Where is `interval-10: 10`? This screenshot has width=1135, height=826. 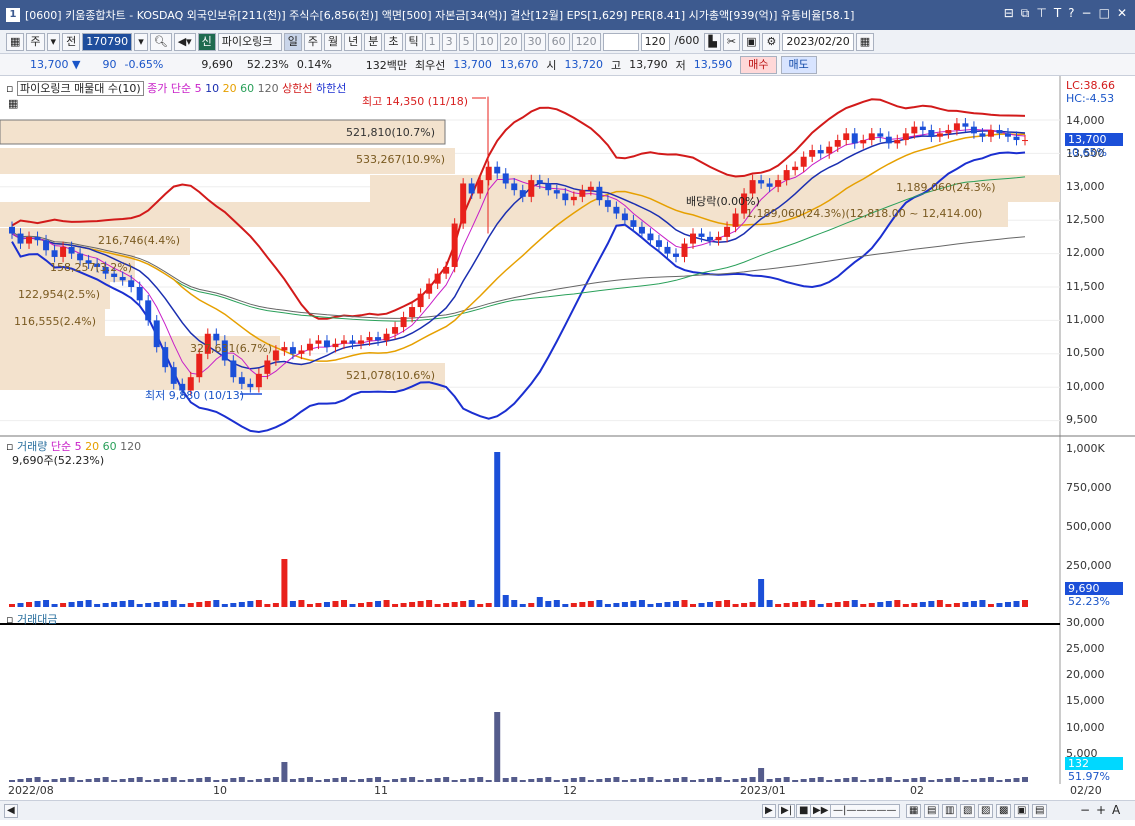
interval-10: 10 is located at coordinates (486, 41).